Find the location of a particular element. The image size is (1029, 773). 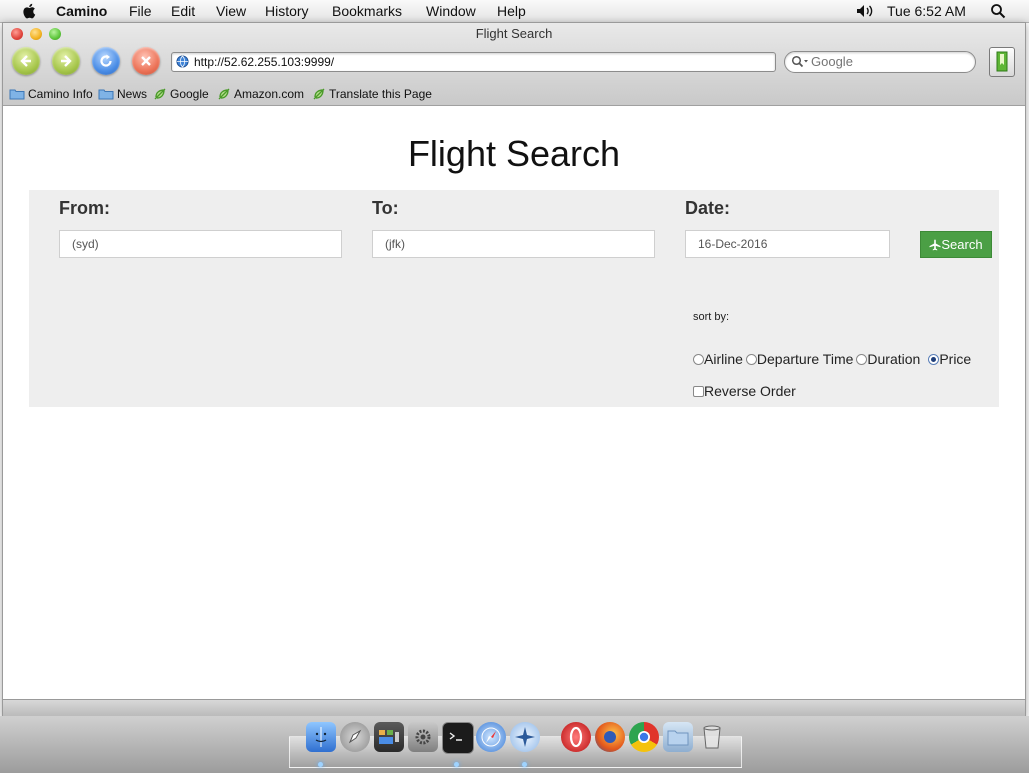

compass-icon is located at coordinates (525, 737).